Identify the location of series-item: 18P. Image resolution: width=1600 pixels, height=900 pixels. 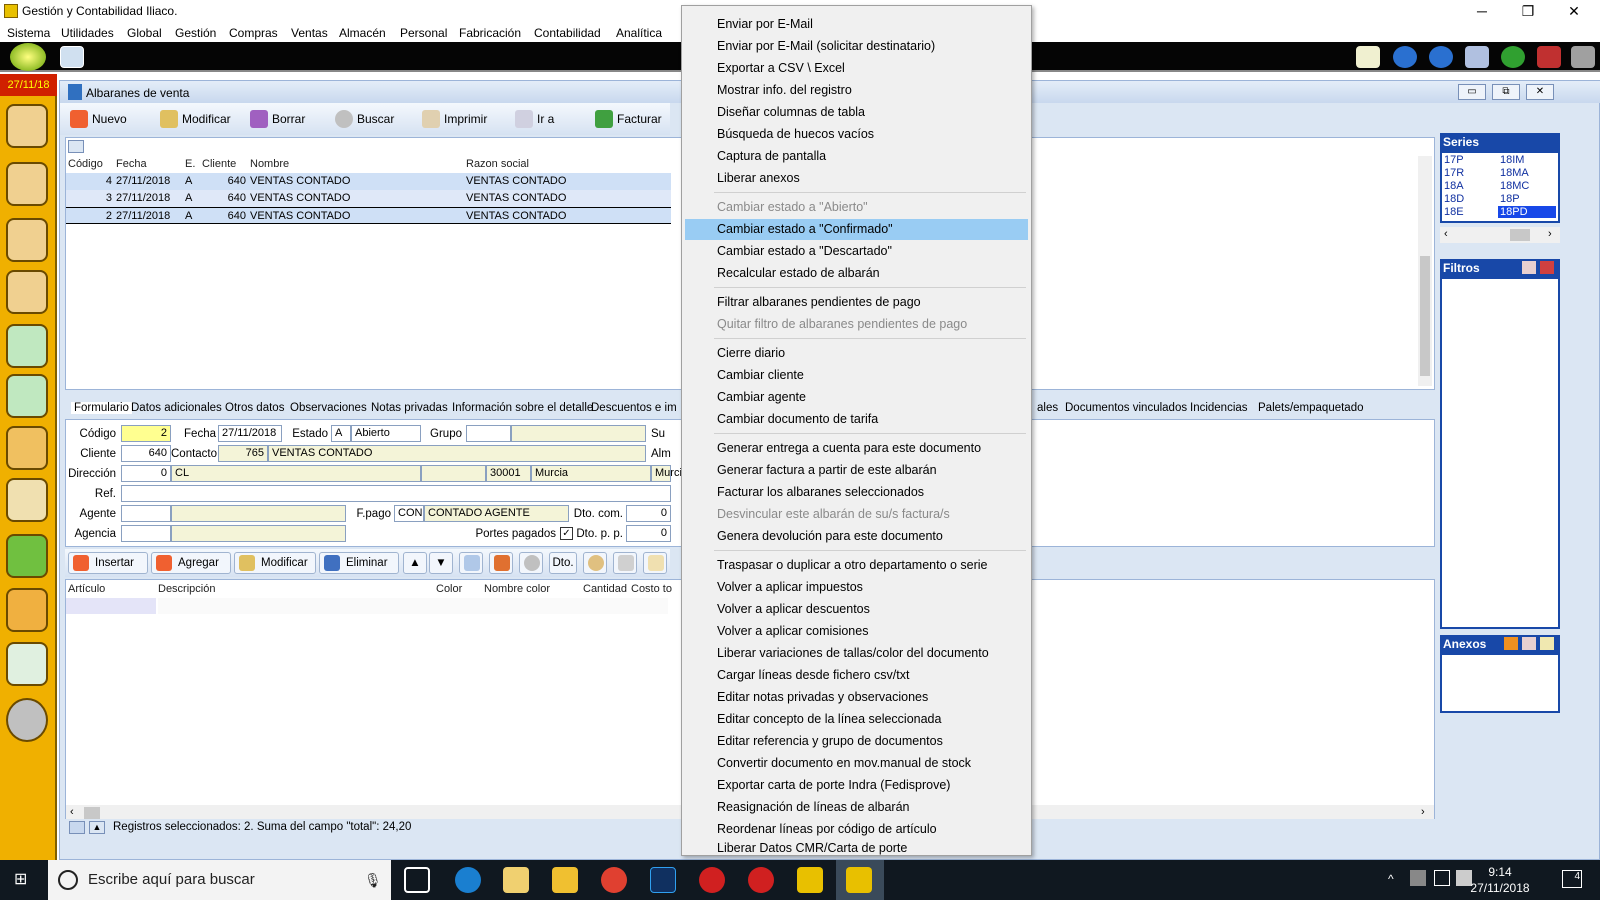
(1510, 199).